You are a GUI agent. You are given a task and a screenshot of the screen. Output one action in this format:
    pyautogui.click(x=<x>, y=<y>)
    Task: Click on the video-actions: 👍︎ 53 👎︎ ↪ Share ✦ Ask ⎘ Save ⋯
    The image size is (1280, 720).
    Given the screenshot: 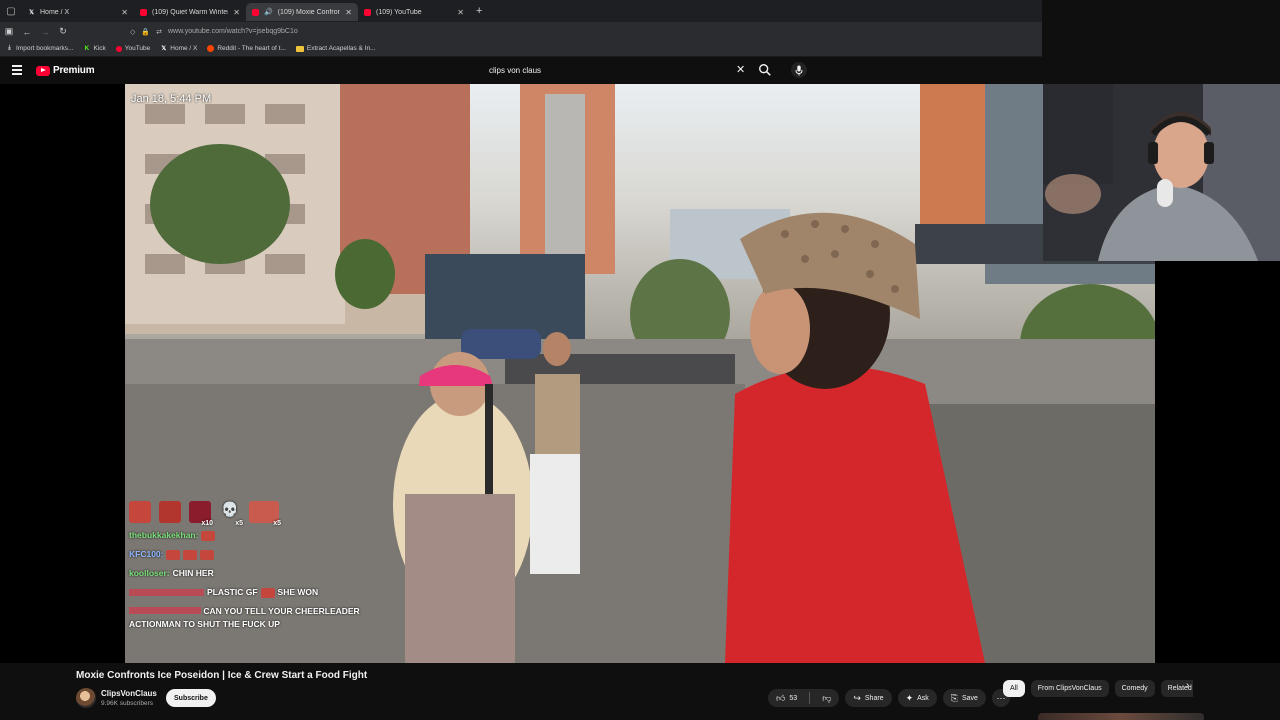 What is the action you would take?
    pyautogui.click(x=889, y=698)
    